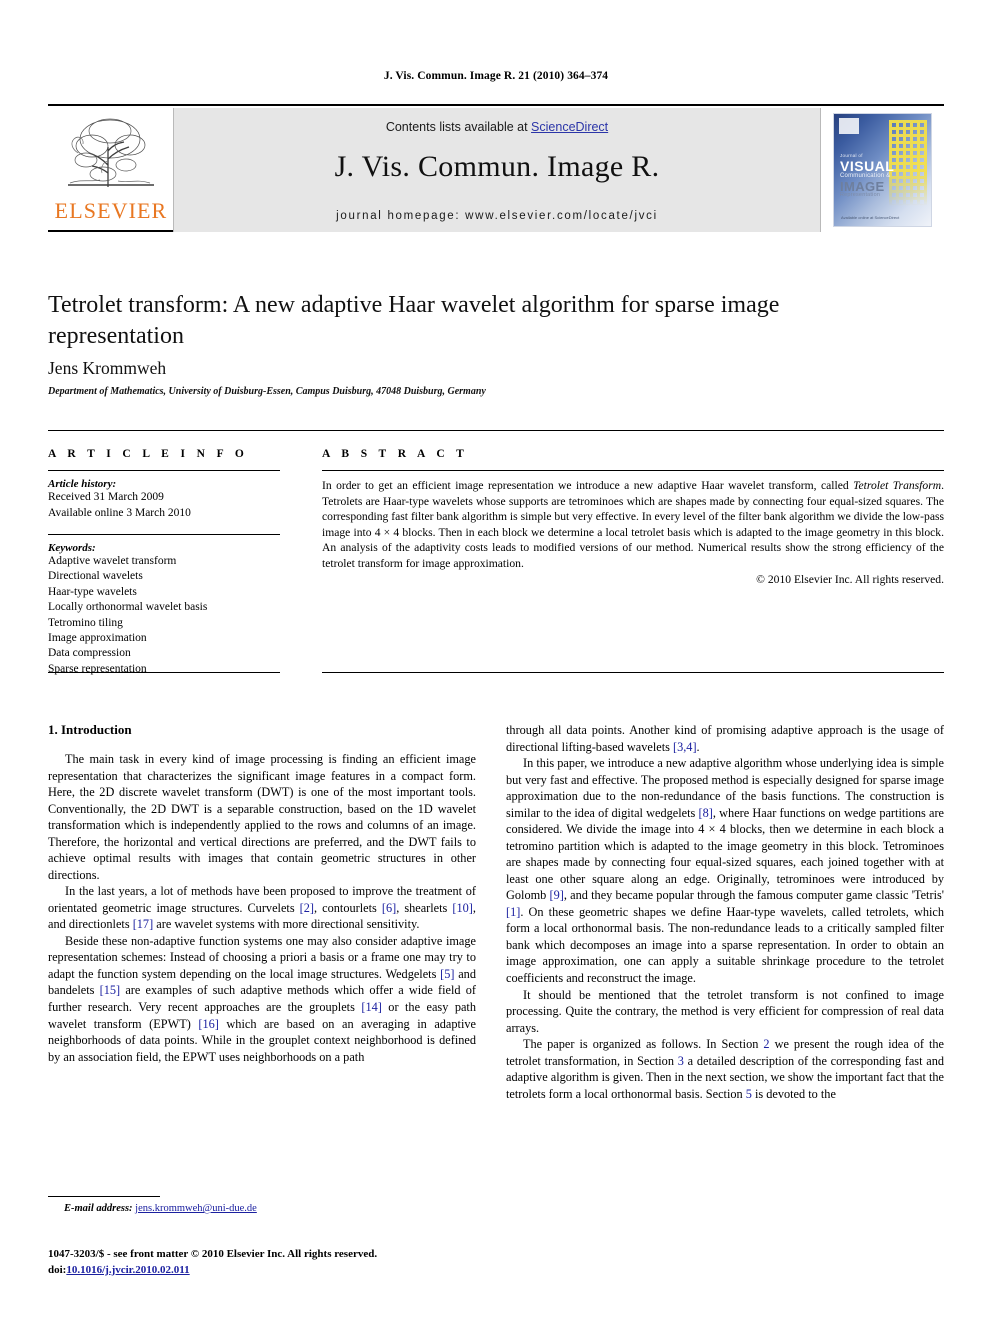  Describe the element at coordinates (897, 485) in the screenshot. I see `abstract-emphasis: Tetrolet Transform` at that location.